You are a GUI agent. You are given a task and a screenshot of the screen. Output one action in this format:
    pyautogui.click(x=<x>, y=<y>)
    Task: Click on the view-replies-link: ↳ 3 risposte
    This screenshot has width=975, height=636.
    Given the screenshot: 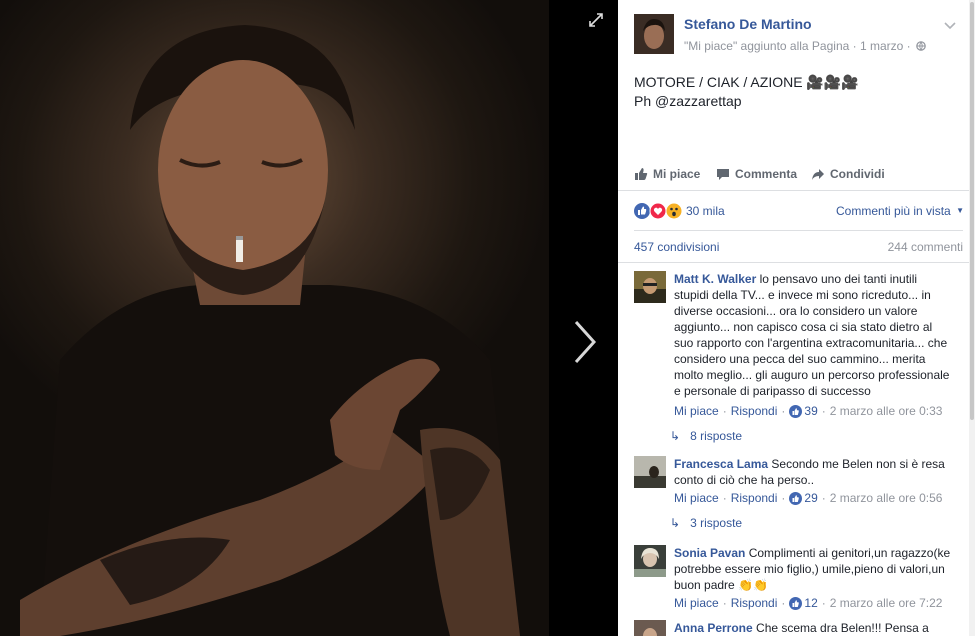 What is the action you would take?
    pyautogui.click(x=706, y=523)
    